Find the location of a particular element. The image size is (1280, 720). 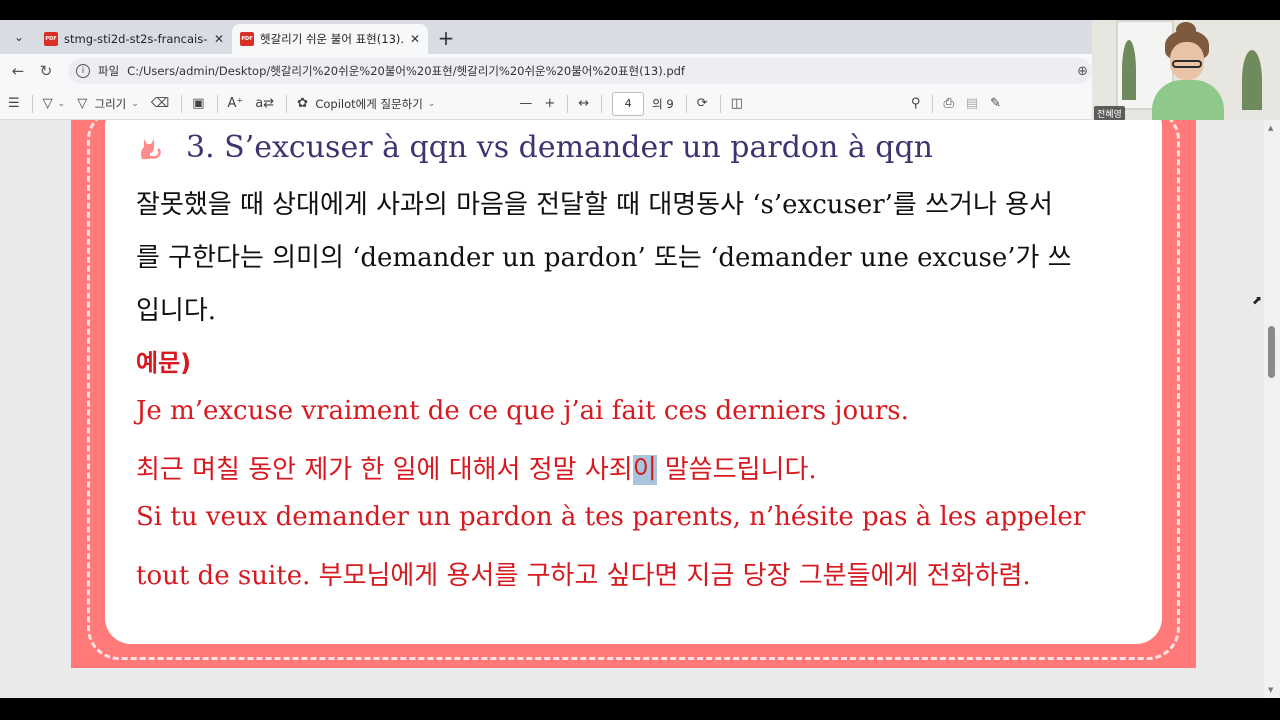

example-1-korean-part: 최근 며칠 동안 제가 한 일에 대해서 정말 사죄 is located at coordinates (384, 470).